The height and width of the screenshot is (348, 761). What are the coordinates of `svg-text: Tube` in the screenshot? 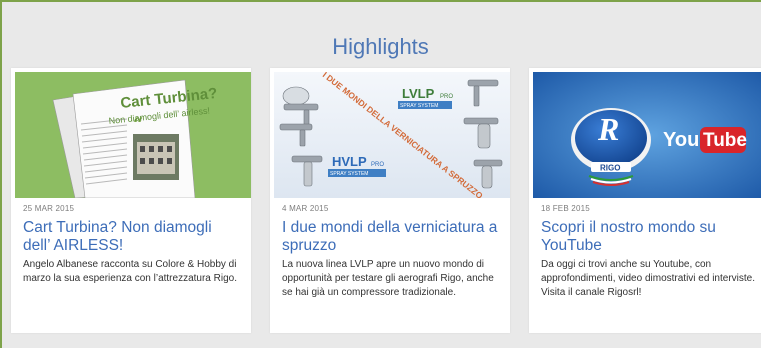 It's located at (725, 140).